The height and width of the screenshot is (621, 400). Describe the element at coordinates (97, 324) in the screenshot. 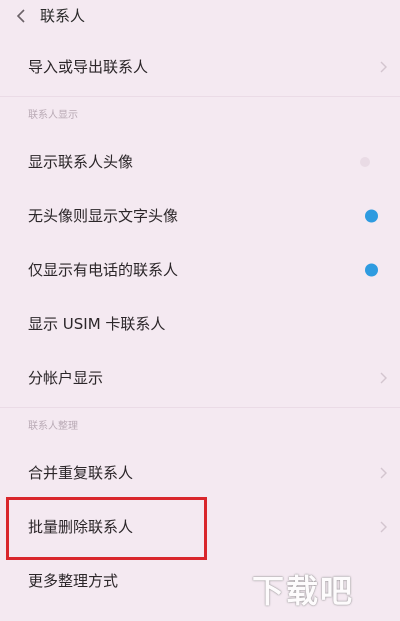

I see `show-usim-label: 显示 USIM 卡联系人` at that location.